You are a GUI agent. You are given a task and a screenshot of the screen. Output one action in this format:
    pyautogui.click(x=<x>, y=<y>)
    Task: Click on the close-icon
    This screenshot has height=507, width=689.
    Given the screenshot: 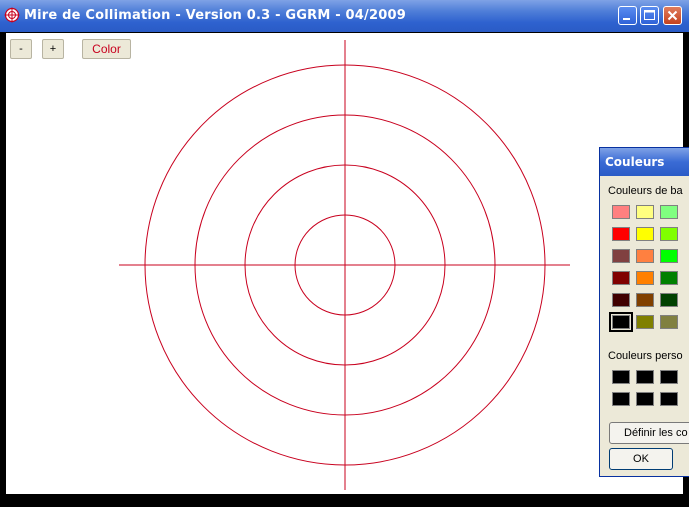 What is the action you would take?
    pyautogui.click(x=672, y=15)
    